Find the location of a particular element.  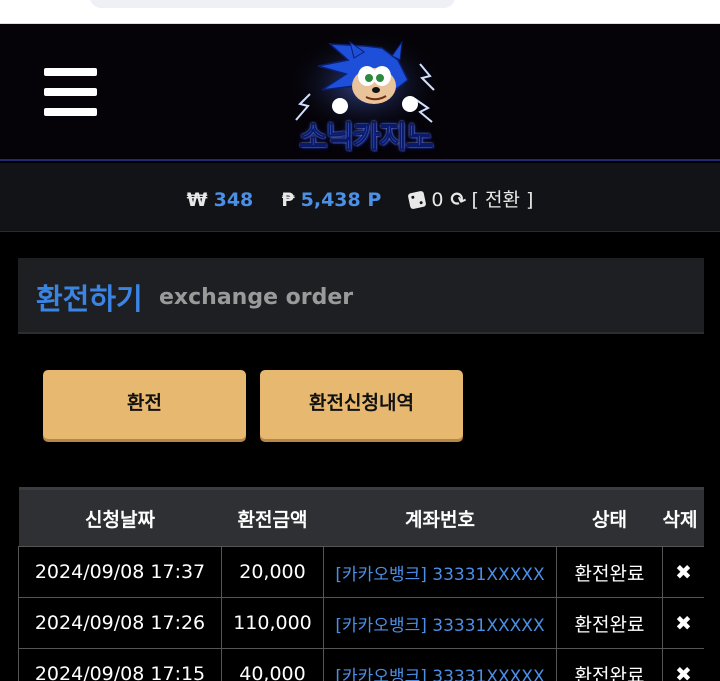

point-balance: 5,438 P is located at coordinates (341, 200).